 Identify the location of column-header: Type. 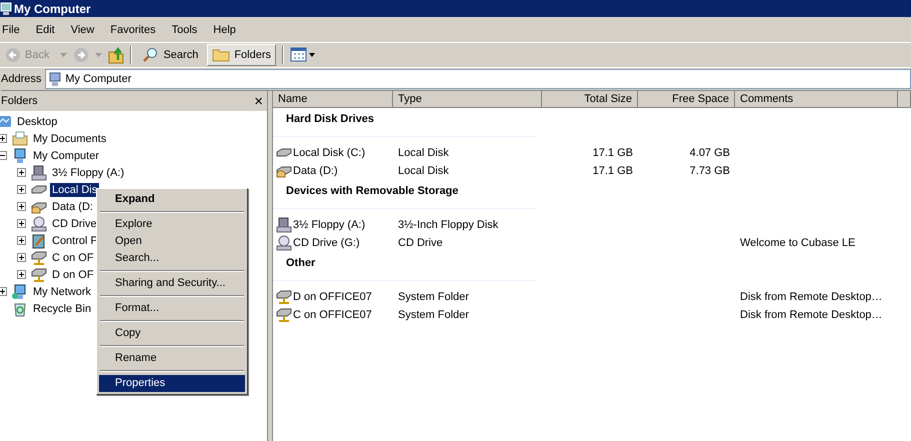
(467, 99).